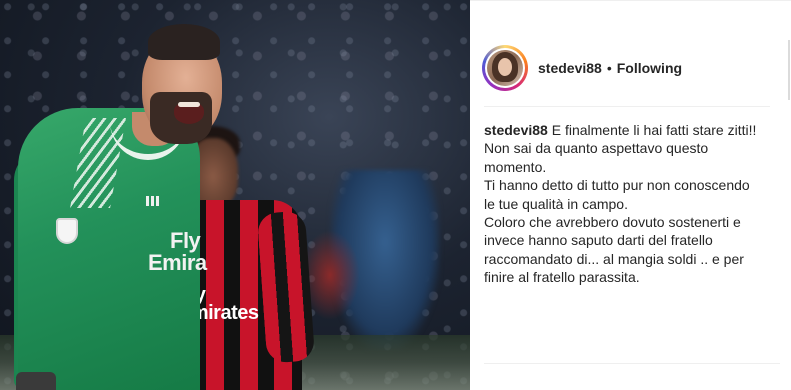  What do you see at coordinates (562, 277) in the screenshot?
I see `caption-line: finire al fratello parassita.` at bounding box center [562, 277].